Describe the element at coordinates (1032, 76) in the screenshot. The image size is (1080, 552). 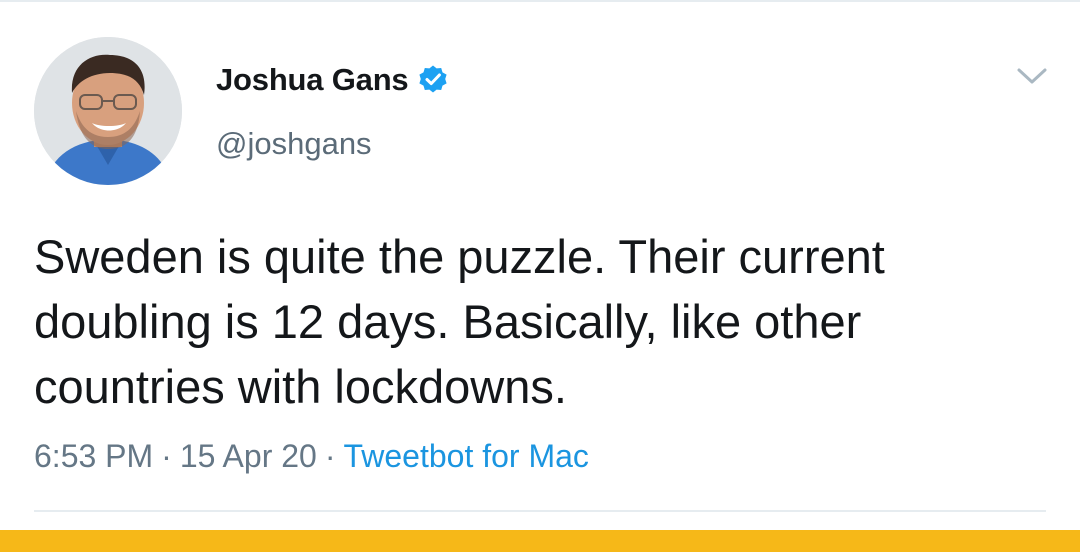
I see `chevron-down-icon` at that location.